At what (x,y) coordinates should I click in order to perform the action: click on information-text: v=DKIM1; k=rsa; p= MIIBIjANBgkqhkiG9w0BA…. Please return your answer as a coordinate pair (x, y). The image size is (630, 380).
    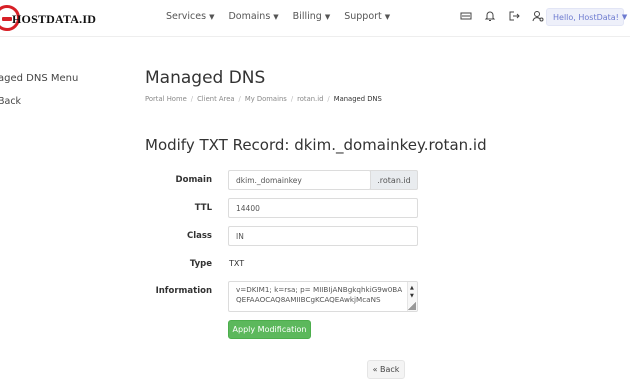
    Looking at the image, I should click on (319, 294).